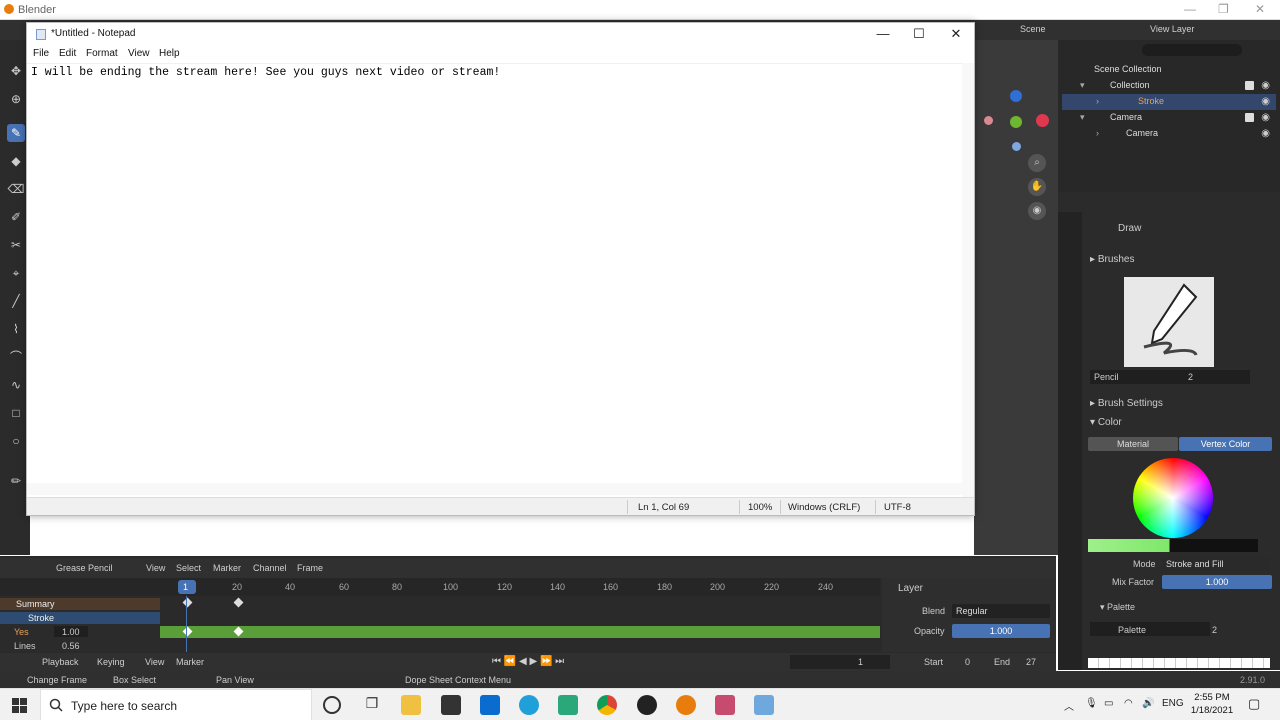  What do you see at coordinates (968, 283) in the screenshot?
I see `vertical-scrollbar` at bounding box center [968, 283].